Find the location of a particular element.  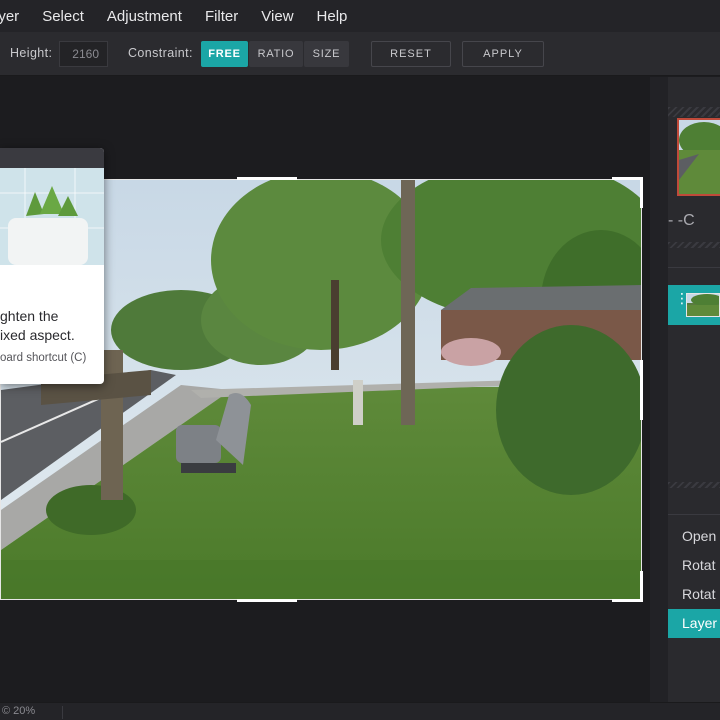

zoom-level: © 20% is located at coordinates (18, 711).